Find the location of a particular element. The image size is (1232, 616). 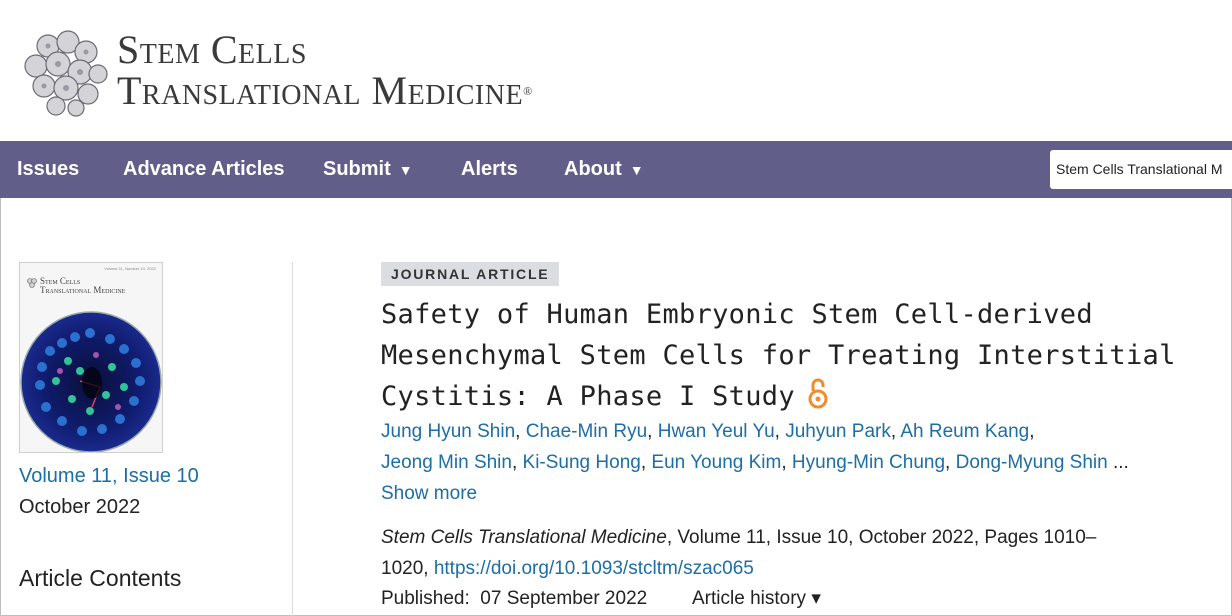

search-scope-select: Stem Cells Translational M is located at coordinates (1141, 169).